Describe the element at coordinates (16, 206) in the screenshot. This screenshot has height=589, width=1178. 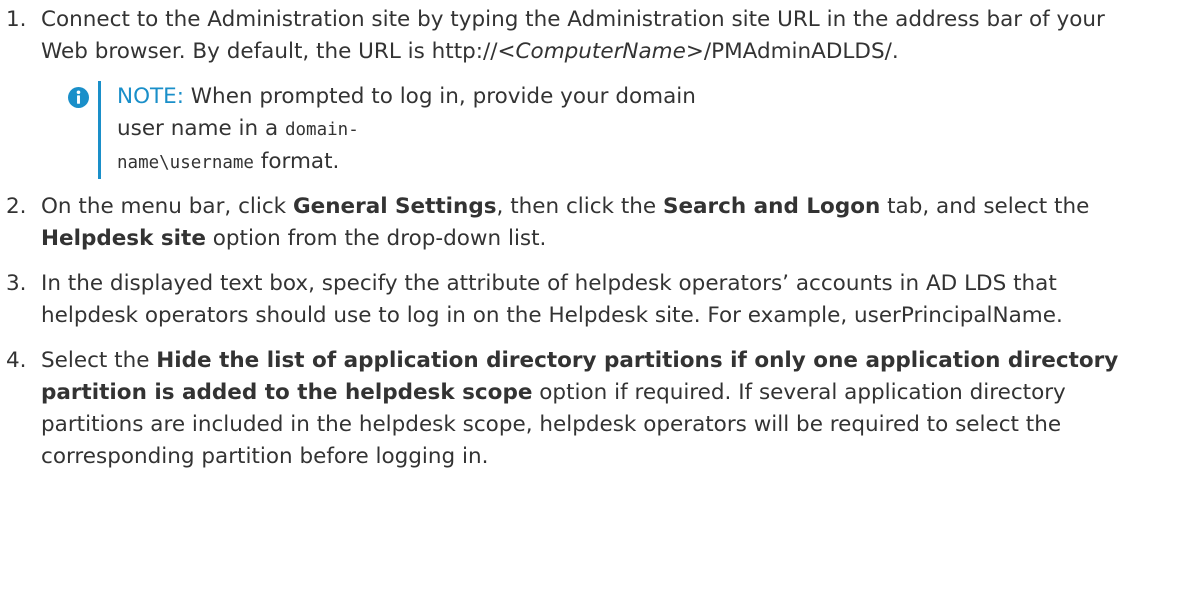
I see `step-number: 2.` at that location.